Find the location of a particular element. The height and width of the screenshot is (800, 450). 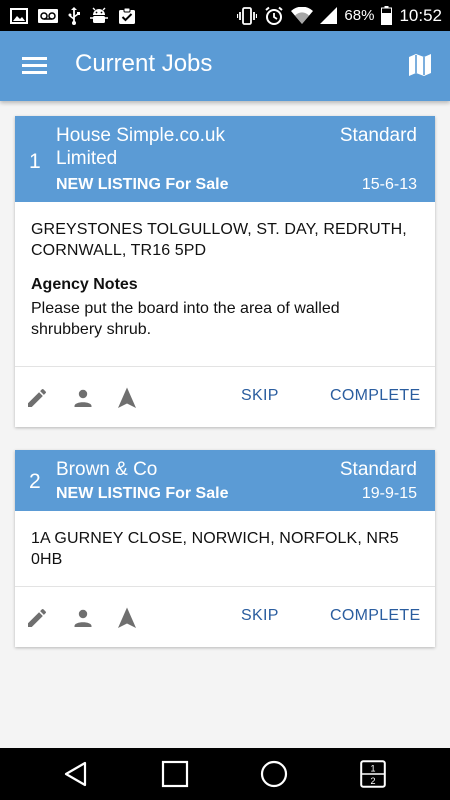

back-icon is located at coordinates (76, 776).